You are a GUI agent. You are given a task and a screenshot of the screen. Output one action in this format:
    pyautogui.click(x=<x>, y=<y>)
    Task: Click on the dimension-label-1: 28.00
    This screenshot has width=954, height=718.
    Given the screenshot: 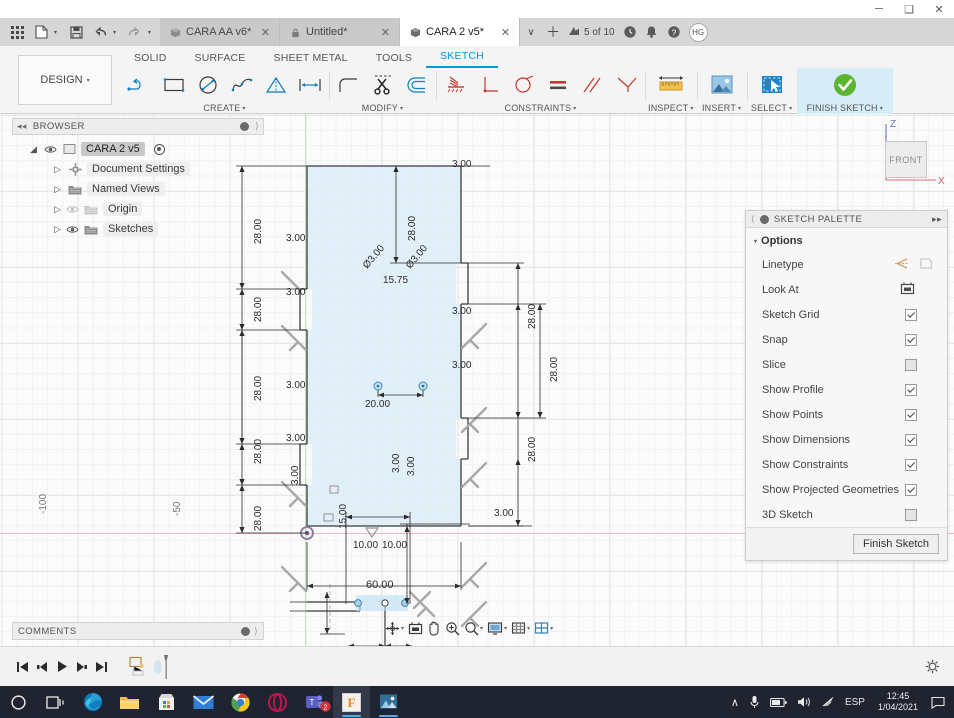 What is the action you would take?
    pyautogui.click(x=258, y=309)
    